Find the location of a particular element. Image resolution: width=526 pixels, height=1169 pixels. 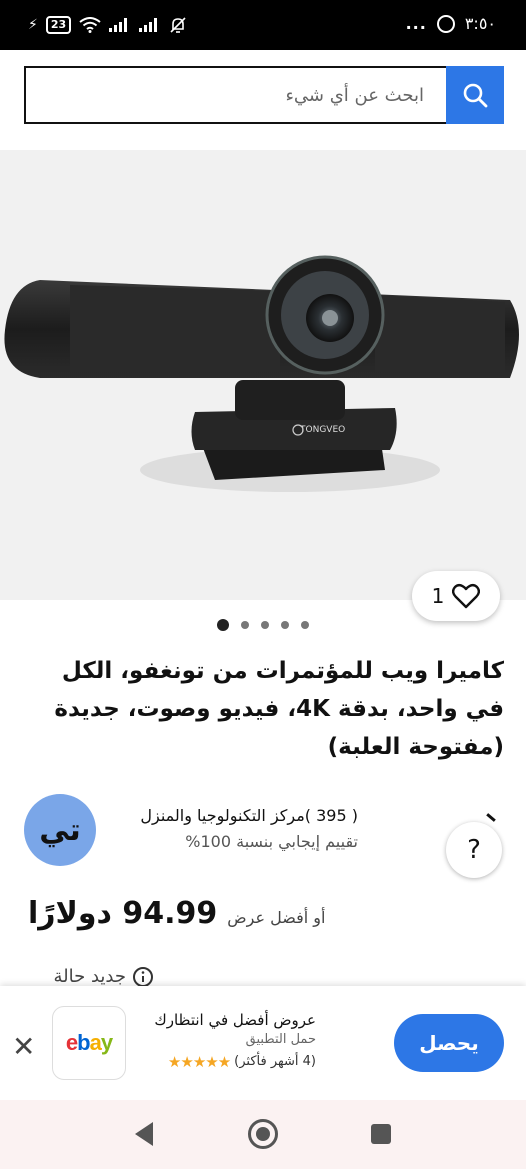

best-offer-label: أو أفضل عرض is located at coordinates (276, 917).